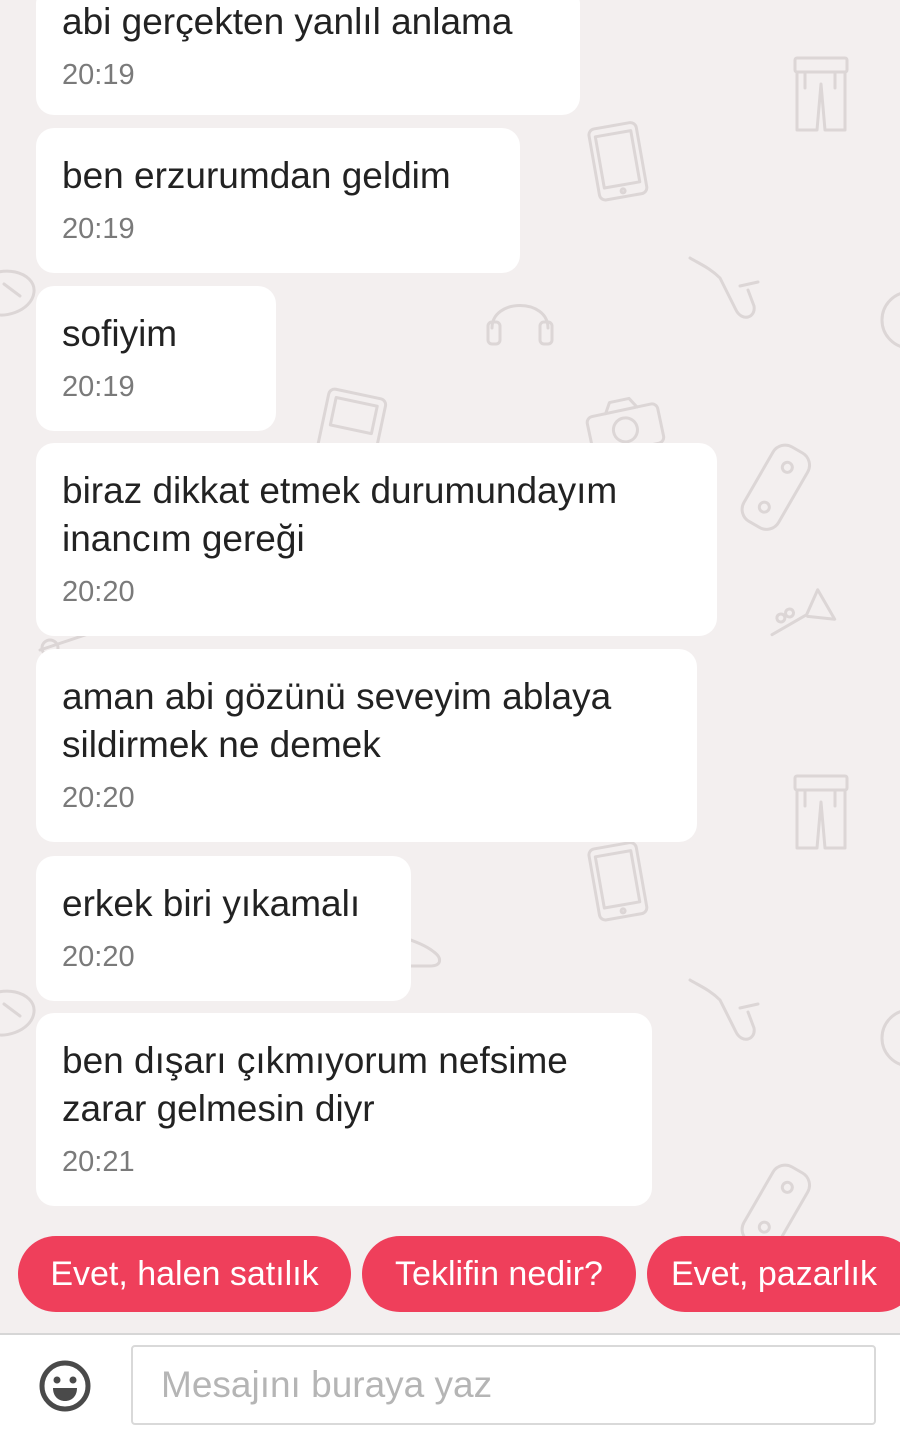 This screenshot has height=1437, width=900. I want to click on message-bubble: erkek biri yıkamalı 20:20, so click(223, 928).